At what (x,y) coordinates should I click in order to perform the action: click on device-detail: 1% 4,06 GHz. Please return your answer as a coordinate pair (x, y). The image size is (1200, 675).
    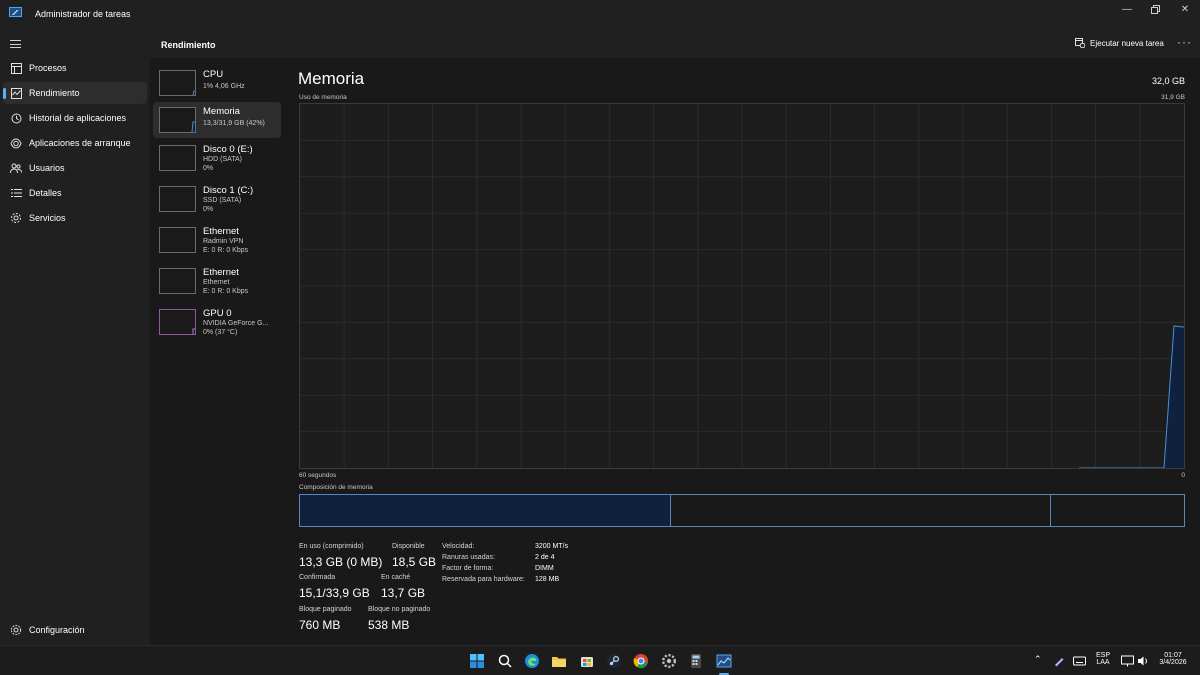
    Looking at the image, I should click on (224, 86).